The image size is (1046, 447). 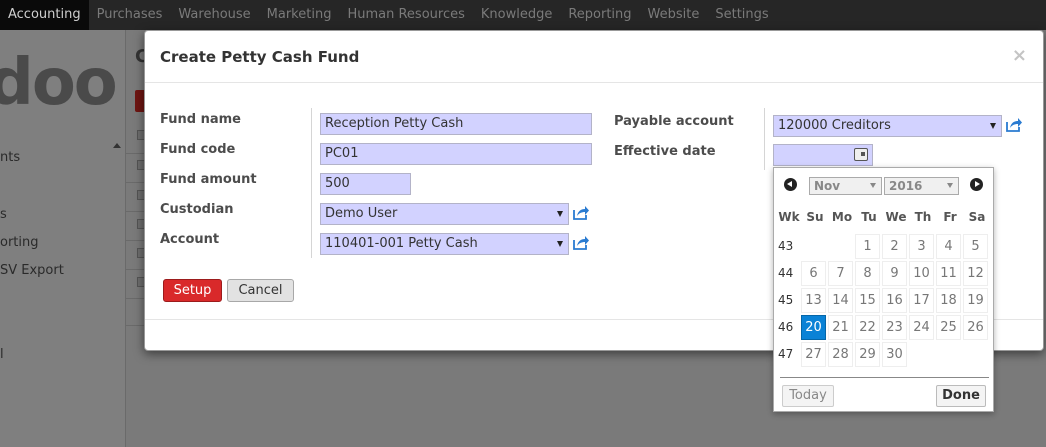 I want to click on calendar-day: 10, so click(x=921, y=273).